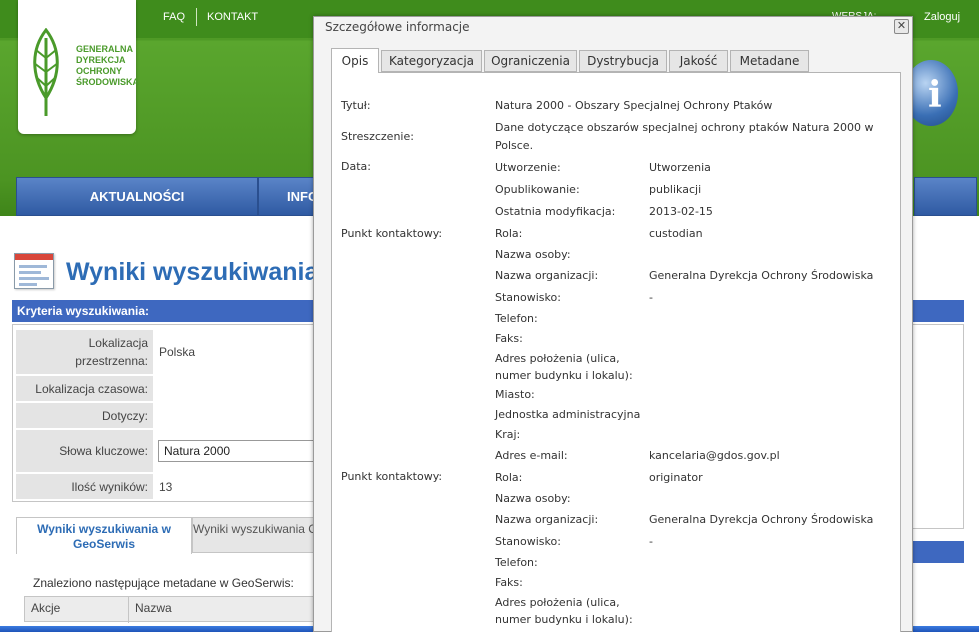 The width and height of the screenshot is (979, 632). What do you see at coordinates (938, 426) in the screenshot?
I see `right-panel` at bounding box center [938, 426].